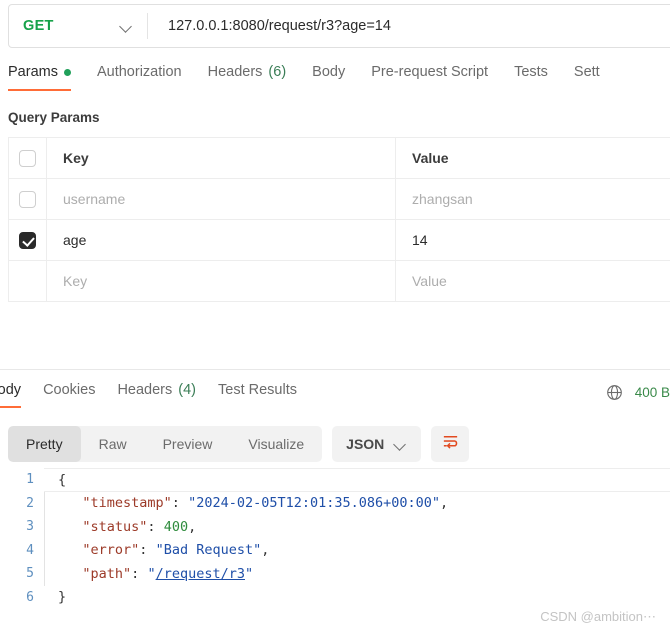 The width and height of the screenshot is (670, 633). I want to click on table-row: username zhangsan, so click(339, 199).